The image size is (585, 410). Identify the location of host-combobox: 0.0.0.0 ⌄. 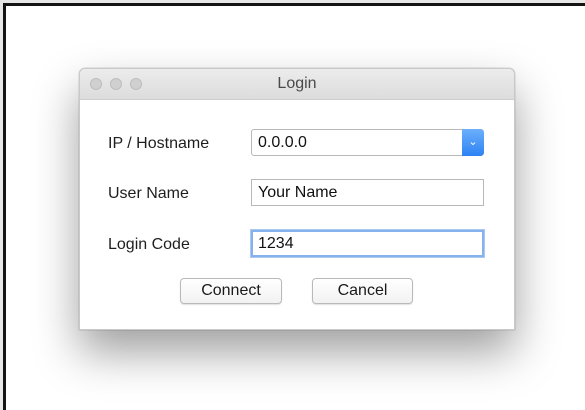
(367, 142).